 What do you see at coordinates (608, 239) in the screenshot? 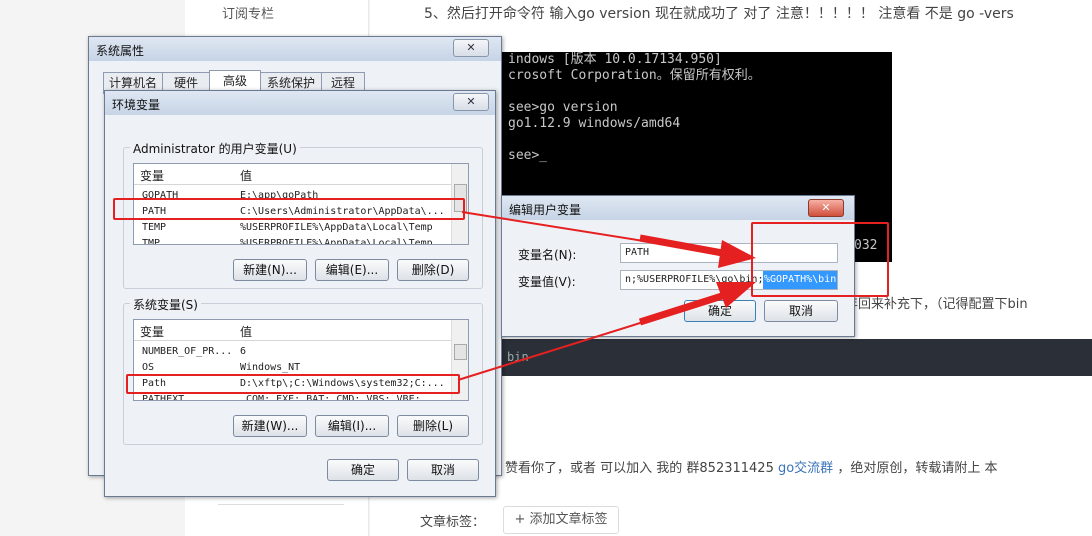
I see `arrow-to-name-field` at bounding box center [608, 239].